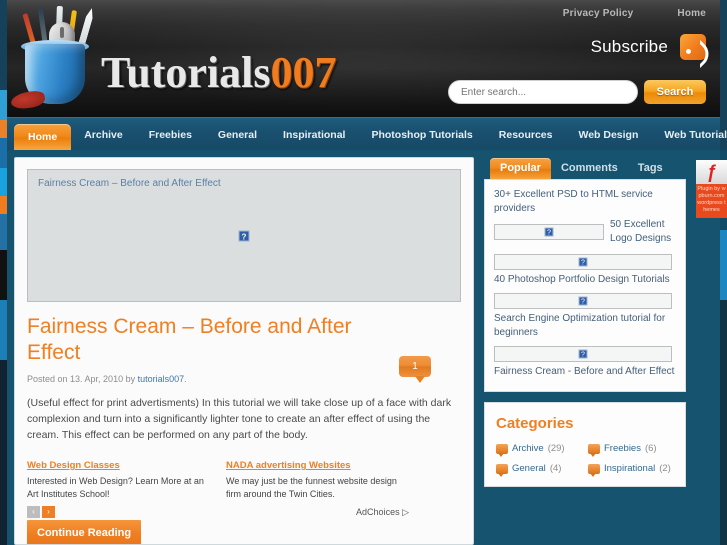 This screenshot has width=727, height=545. I want to click on search-area: Search, so click(577, 92).